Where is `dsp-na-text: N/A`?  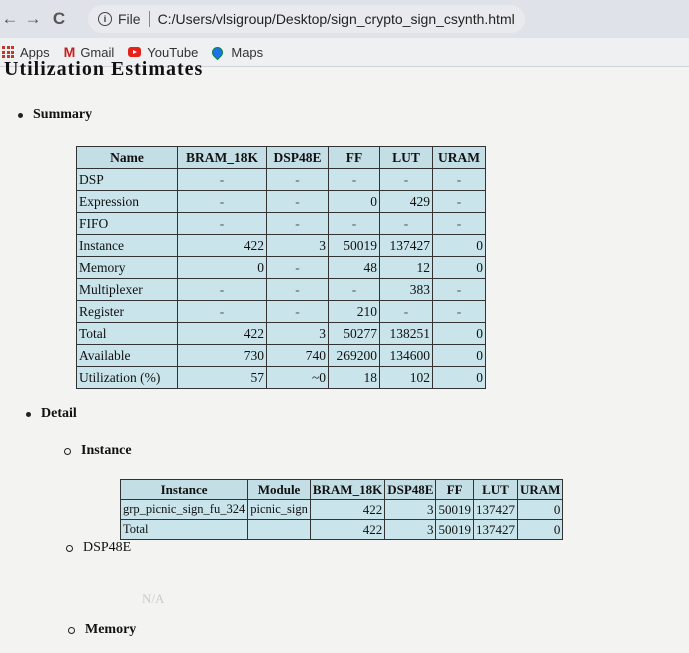
dsp-na-text: N/A is located at coordinates (153, 598).